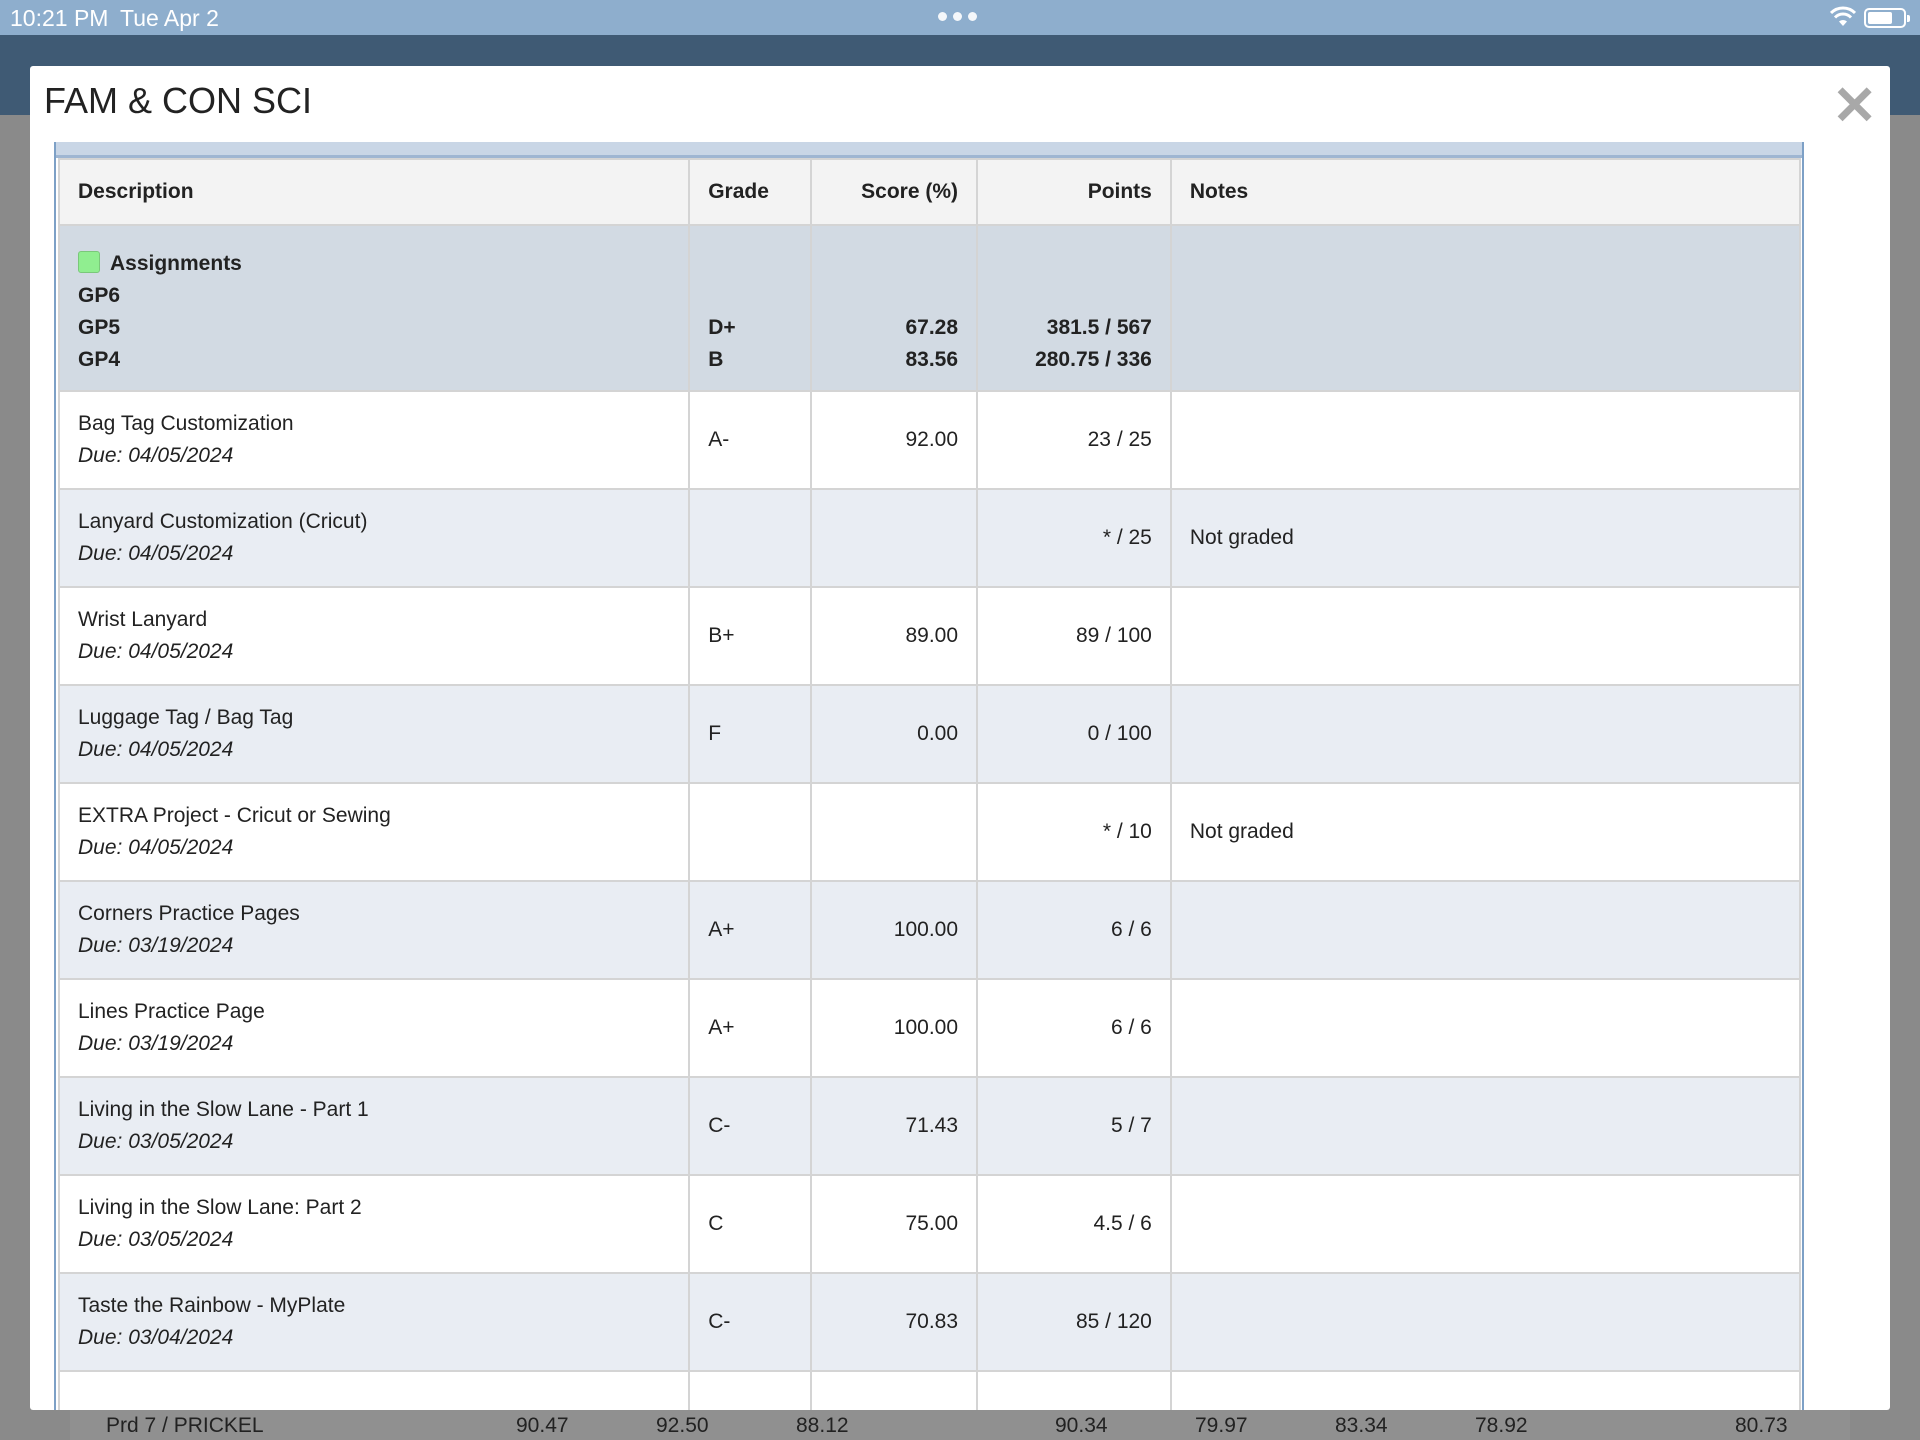 Image resolution: width=1920 pixels, height=1440 pixels. What do you see at coordinates (894, 734) in the screenshot?
I see `assignment-score: 0.00` at bounding box center [894, 734].